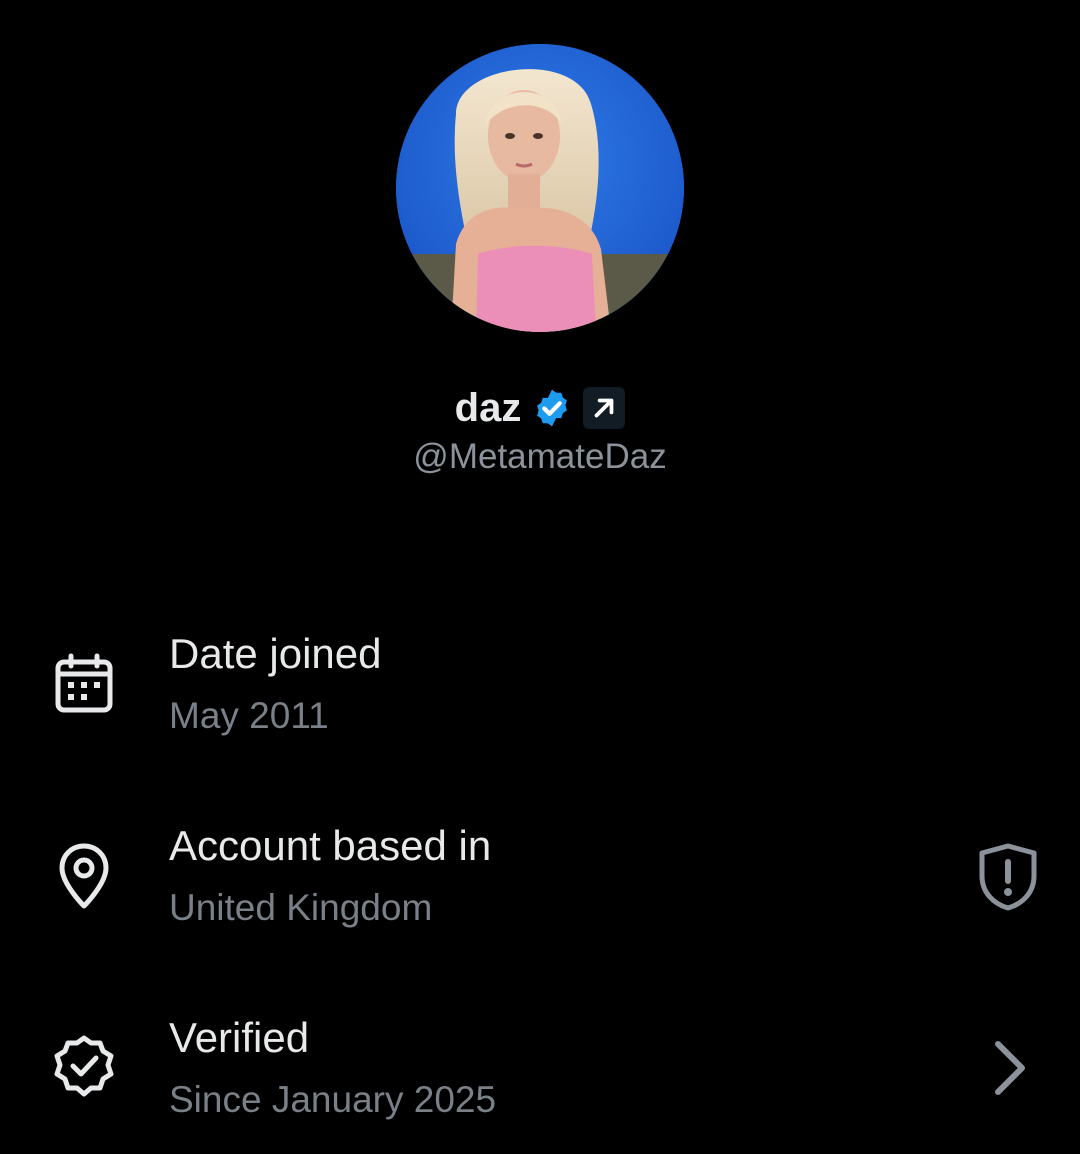 This screenshot has height=1154, width=1080. I want to click on avatar, so click(540, 188).